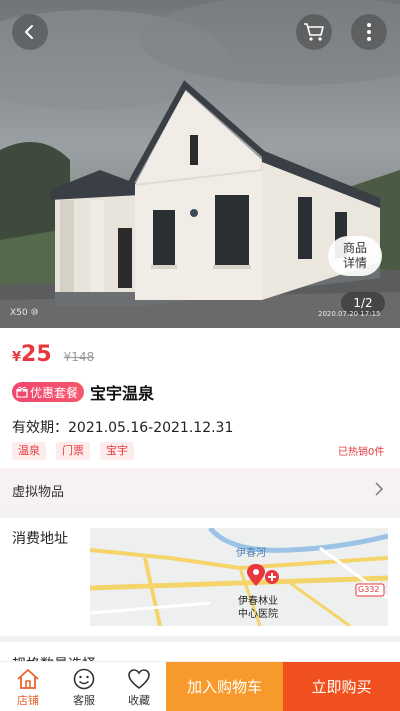  I want to click on cart-button, so click(314, 32).